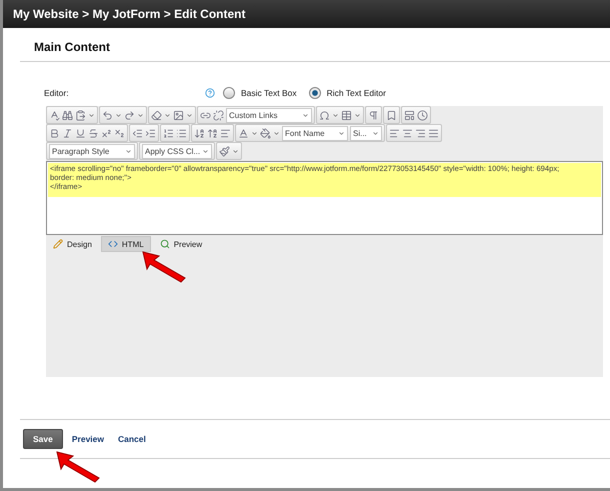 Image resolution: width=610 pixels, height=491 pixels. Describe the element at coordinates (260, 93) in the screenshot. I see `radio-option: Basic Text Box` at that location.